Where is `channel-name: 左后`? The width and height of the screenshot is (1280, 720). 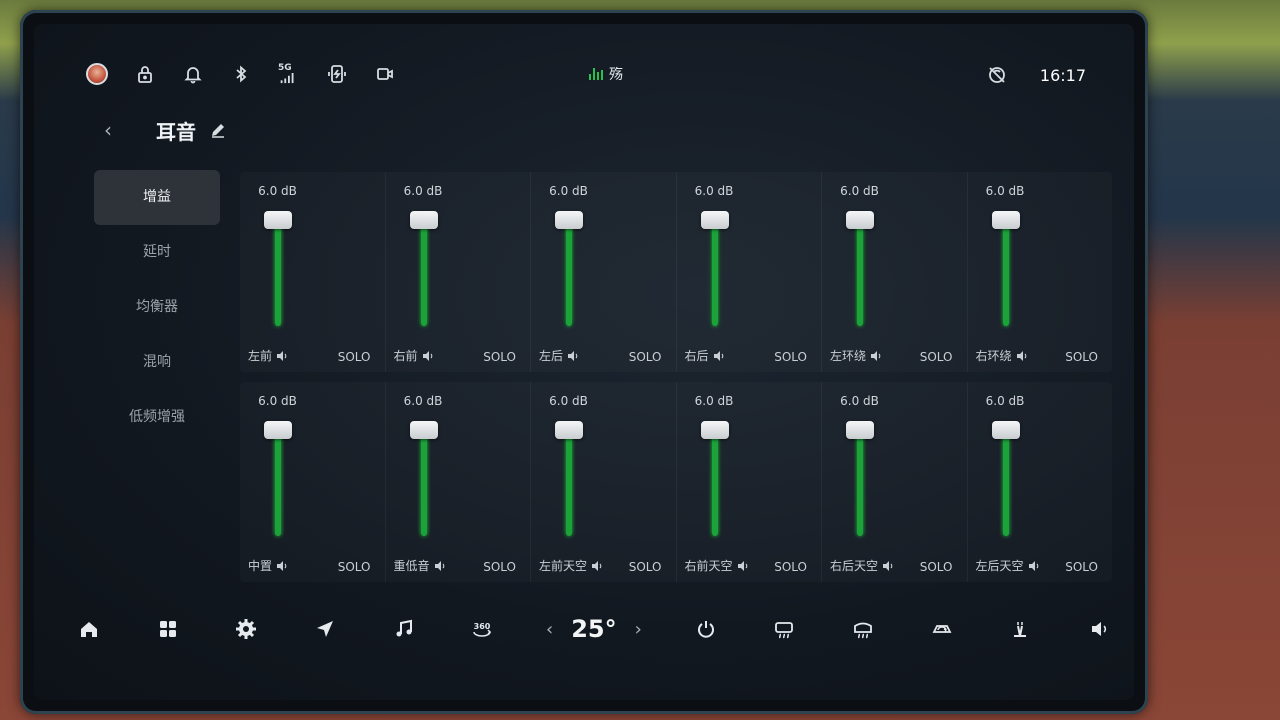 channel-name: 左后 is located at coordinates (551, 356).